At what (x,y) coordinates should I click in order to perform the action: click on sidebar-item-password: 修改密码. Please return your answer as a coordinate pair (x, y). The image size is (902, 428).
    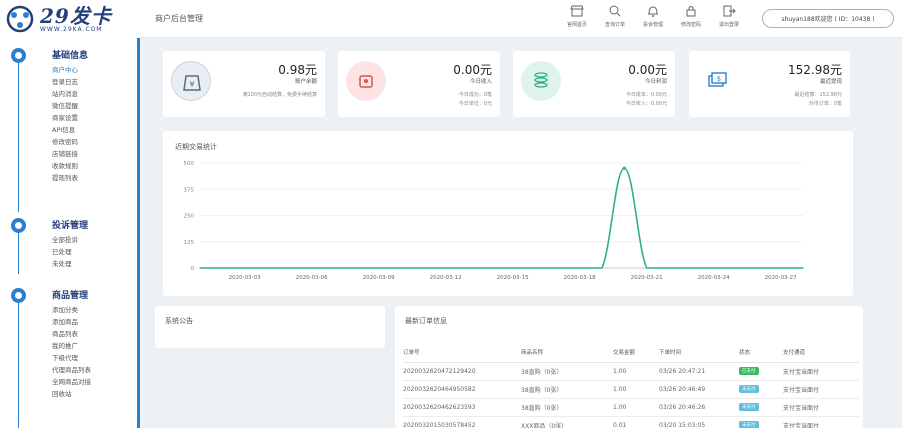
    Looking at the image, I should click on (70, 142).